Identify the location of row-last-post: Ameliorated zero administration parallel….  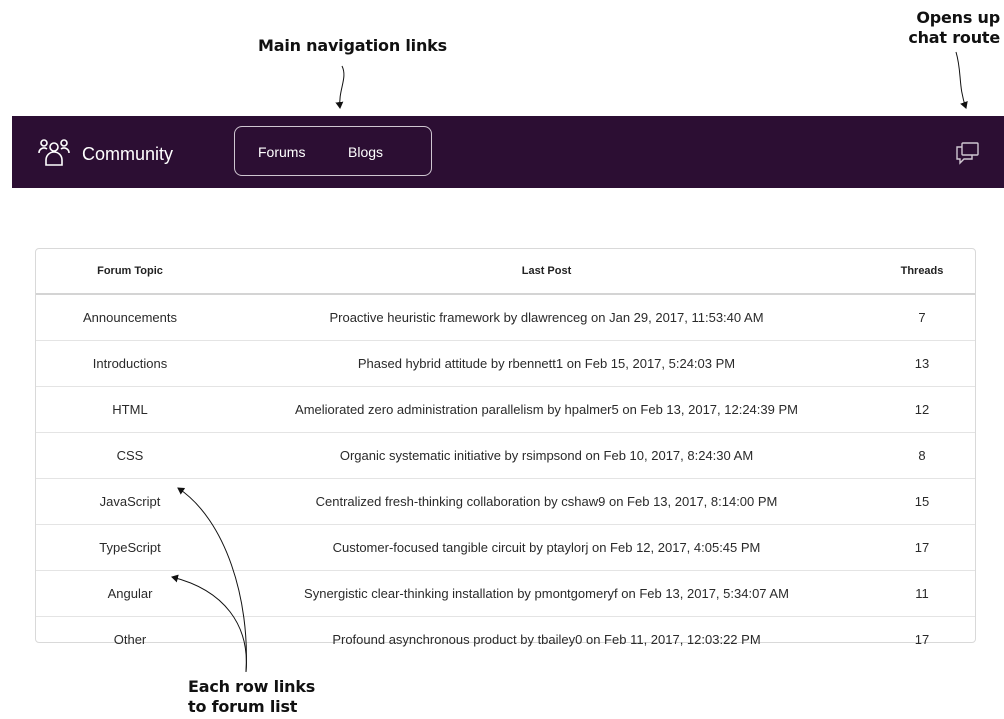
(546, 409).